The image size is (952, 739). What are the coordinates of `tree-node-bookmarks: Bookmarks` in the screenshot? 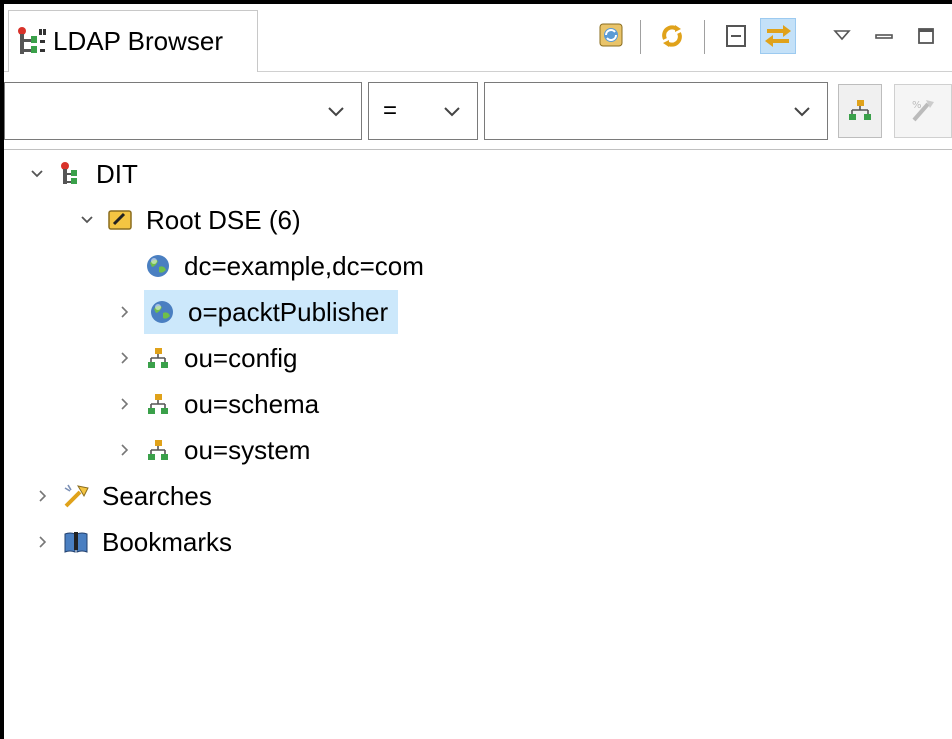 It's located at (134, 542).